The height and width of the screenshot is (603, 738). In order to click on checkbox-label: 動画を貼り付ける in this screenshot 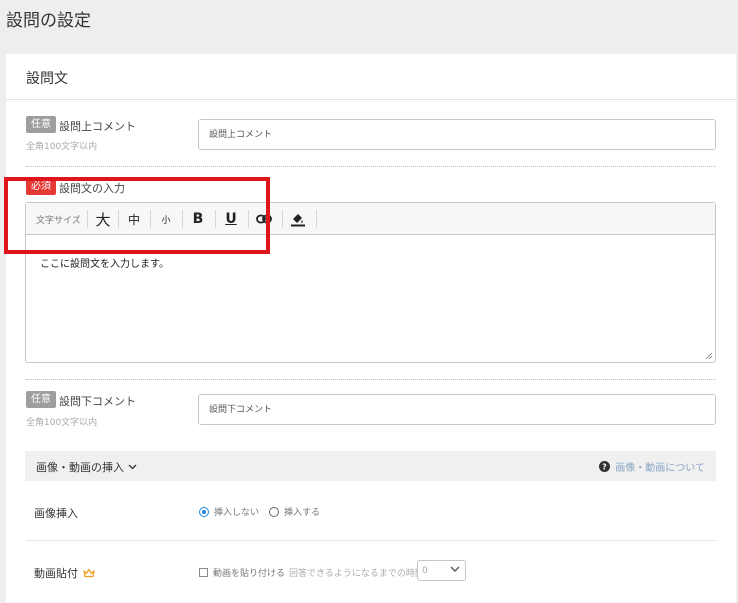, I will do `click(249, 574)`.